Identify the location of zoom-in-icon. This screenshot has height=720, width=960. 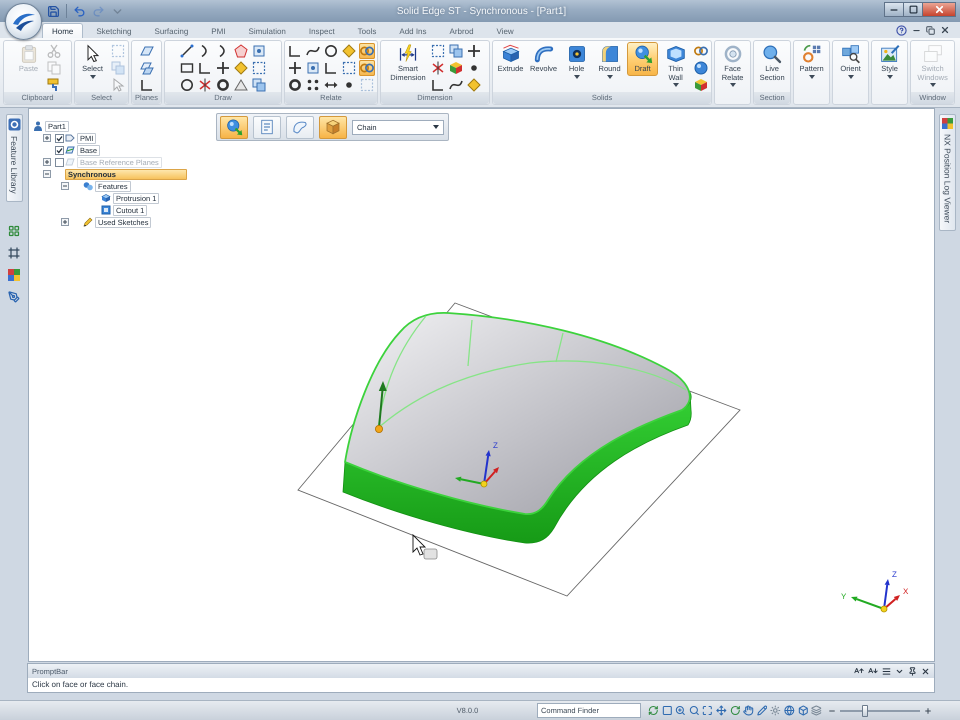
(680, 710).